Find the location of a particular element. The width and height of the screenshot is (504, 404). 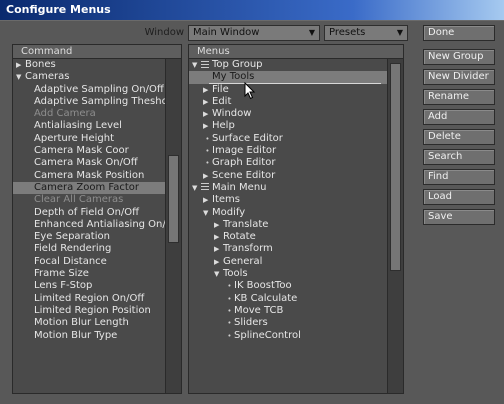

menus-scrollbar is located at coordinates (395, 226).